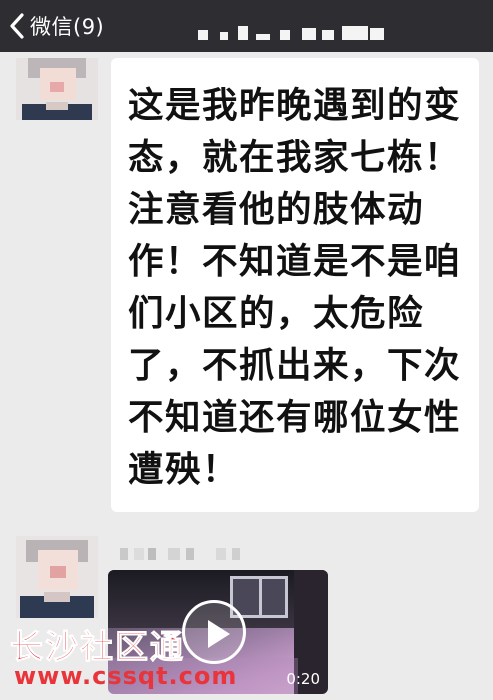  What do you see at coordinates (303, 679) in the screenshot?
I see `video-duration: 0:20` at bounding box center [303, 679].